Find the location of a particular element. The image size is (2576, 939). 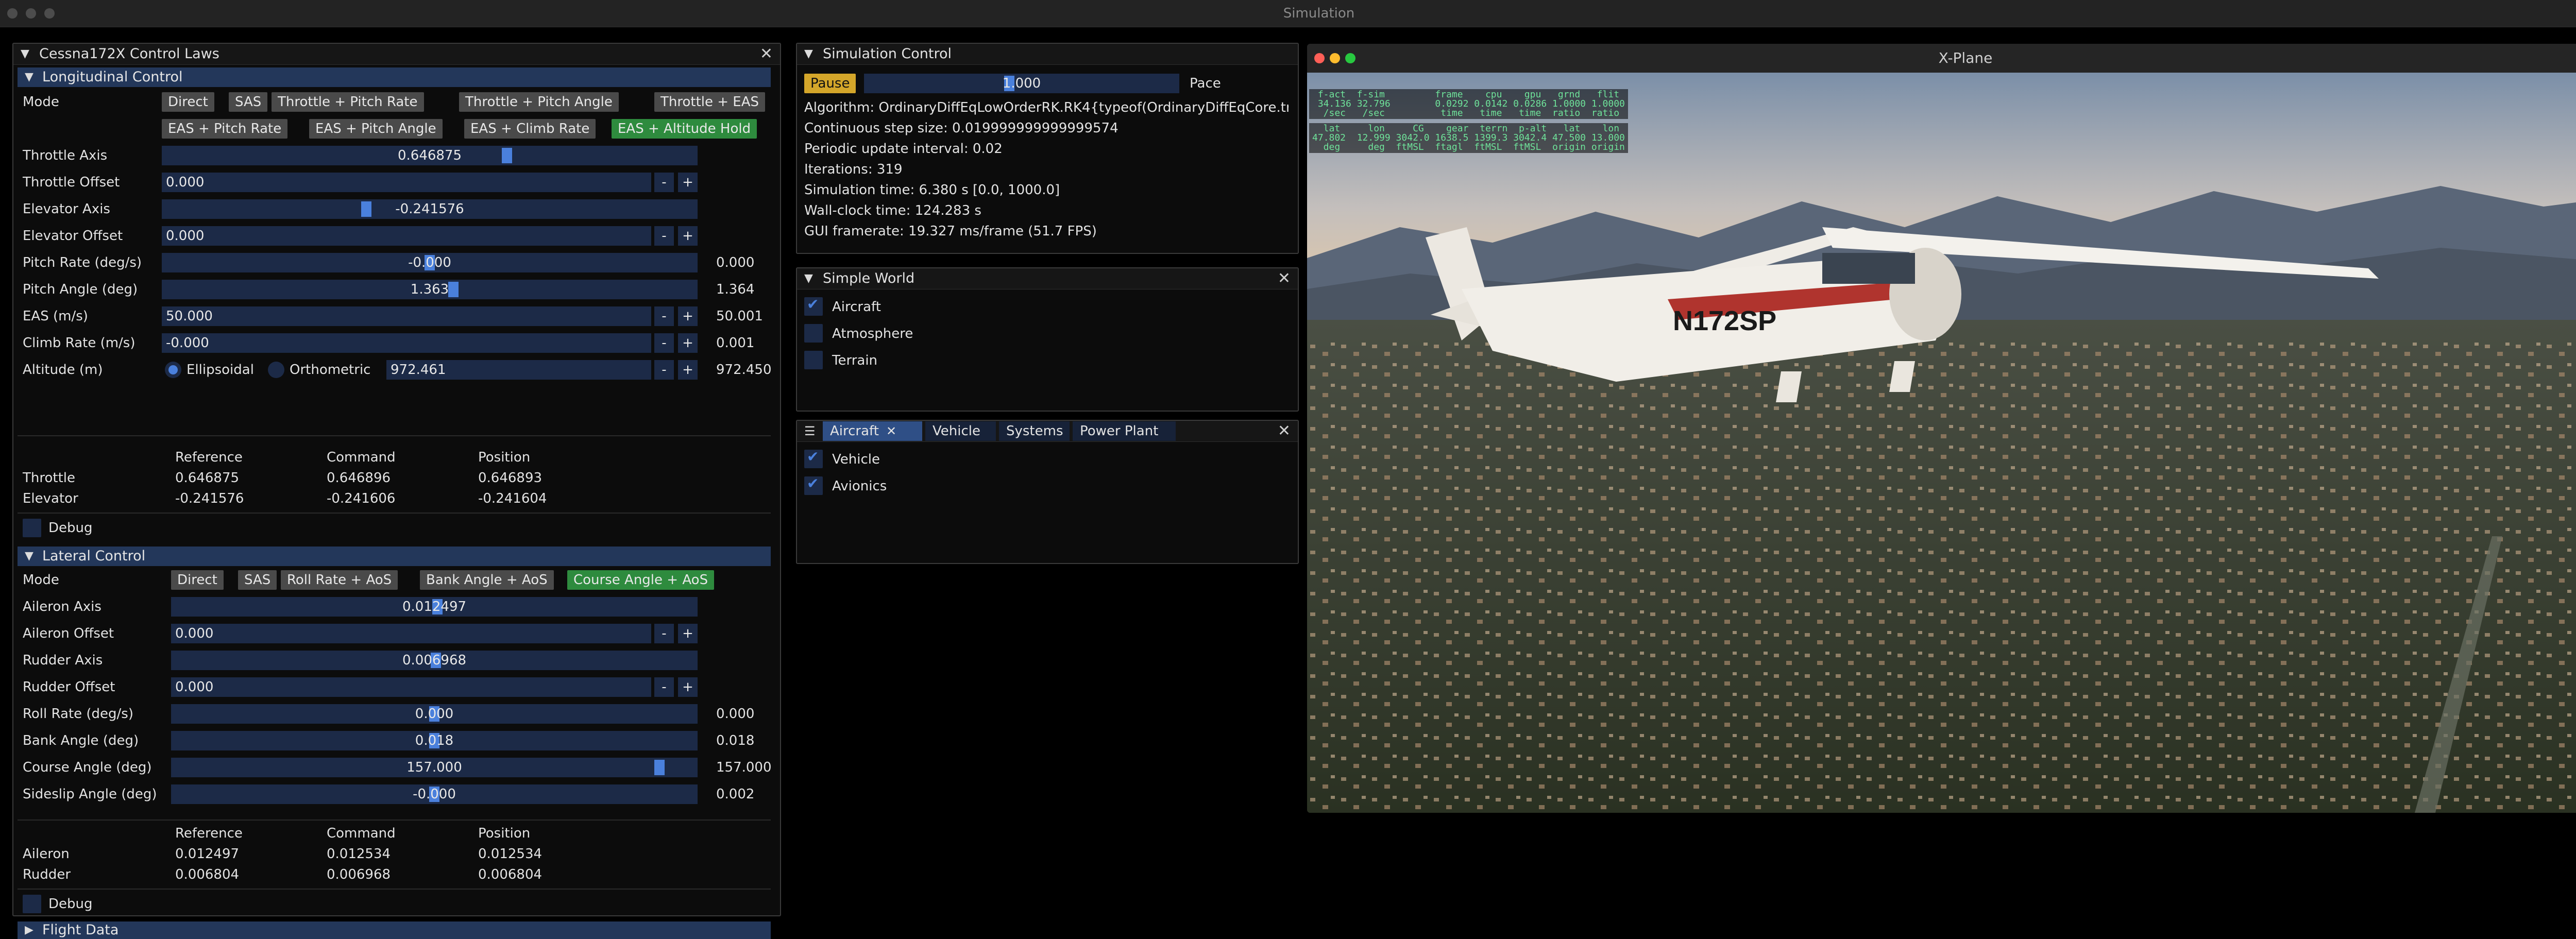

orthometric-label: Orthometric is located at coordinates (331, 370).